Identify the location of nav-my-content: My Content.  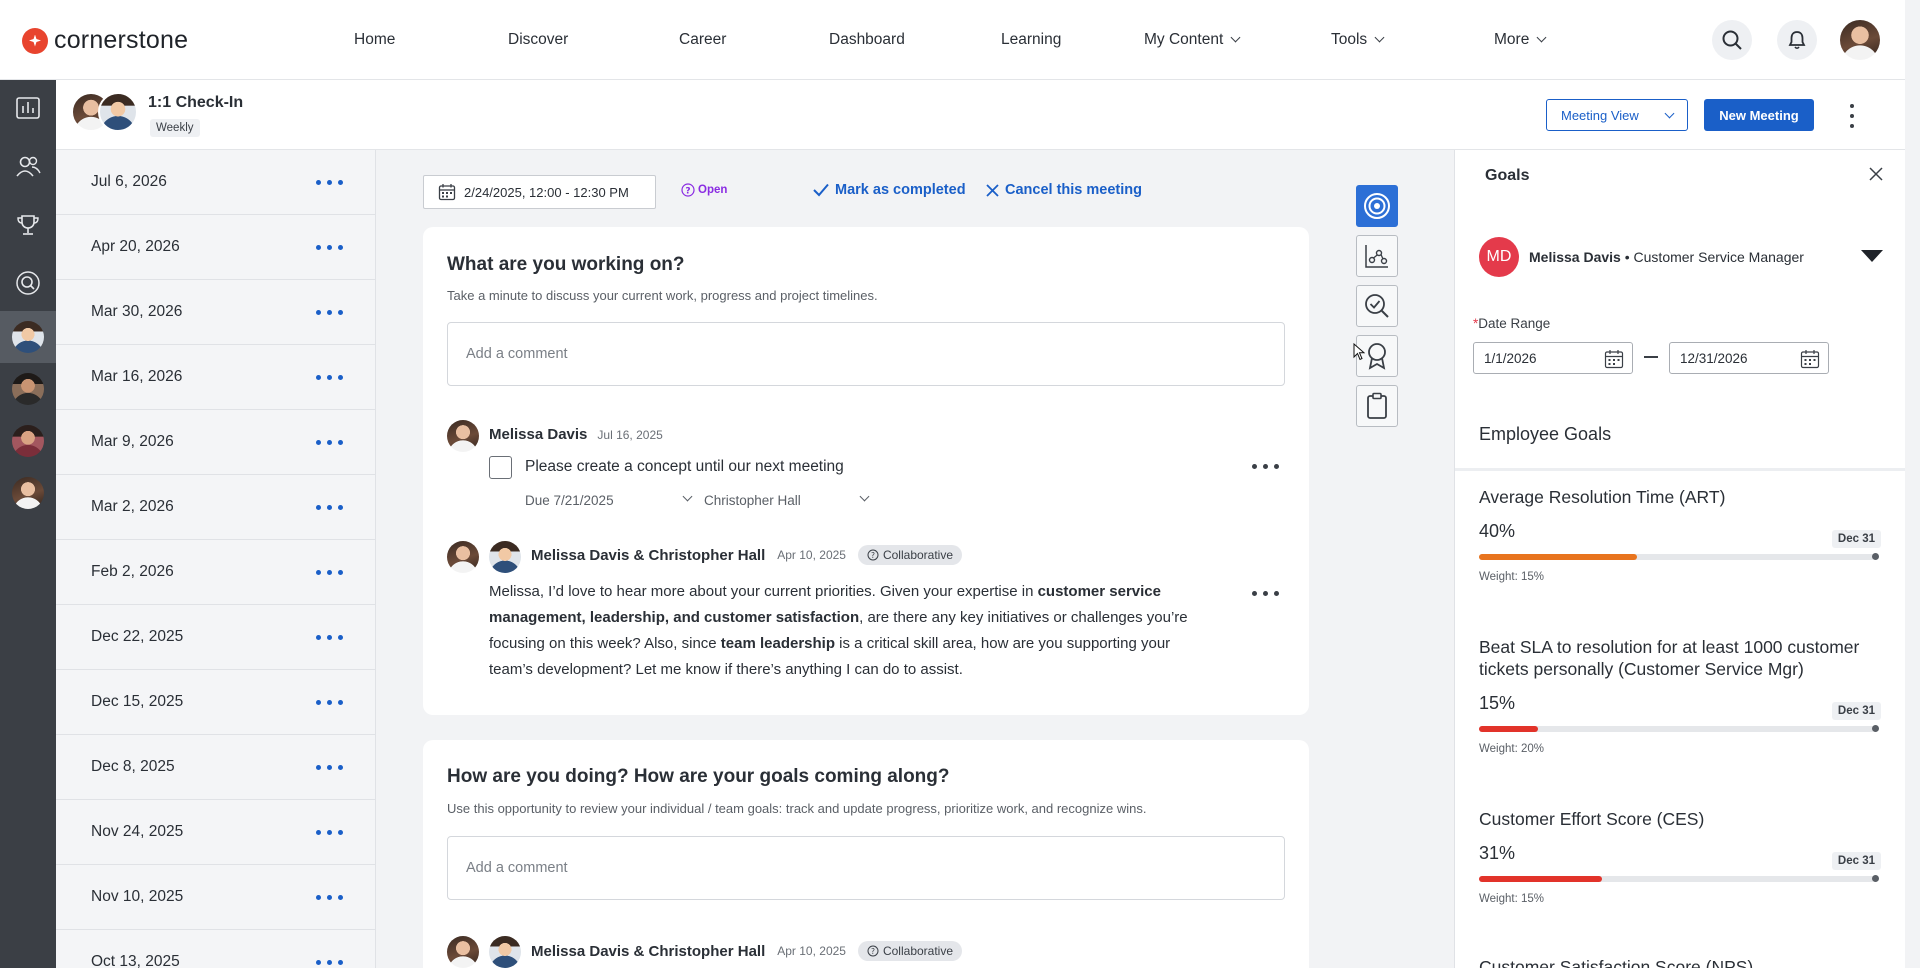
(1192, 40).